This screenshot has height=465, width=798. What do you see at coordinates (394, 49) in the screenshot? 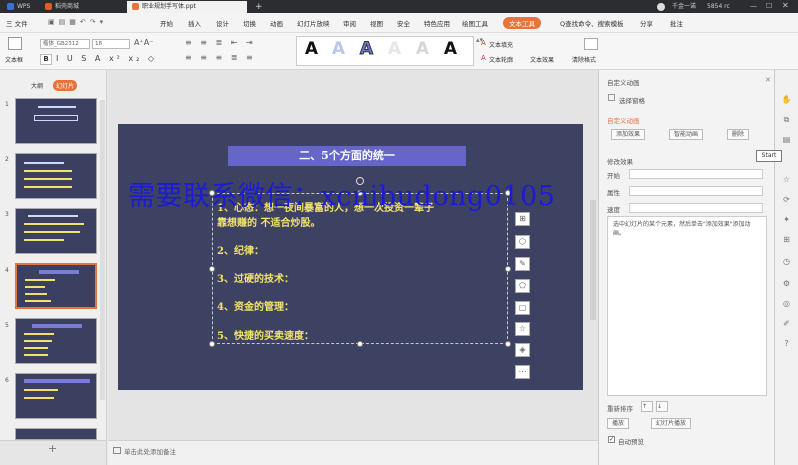
I see `style-a-light: A` at bounding box center [394, 49].